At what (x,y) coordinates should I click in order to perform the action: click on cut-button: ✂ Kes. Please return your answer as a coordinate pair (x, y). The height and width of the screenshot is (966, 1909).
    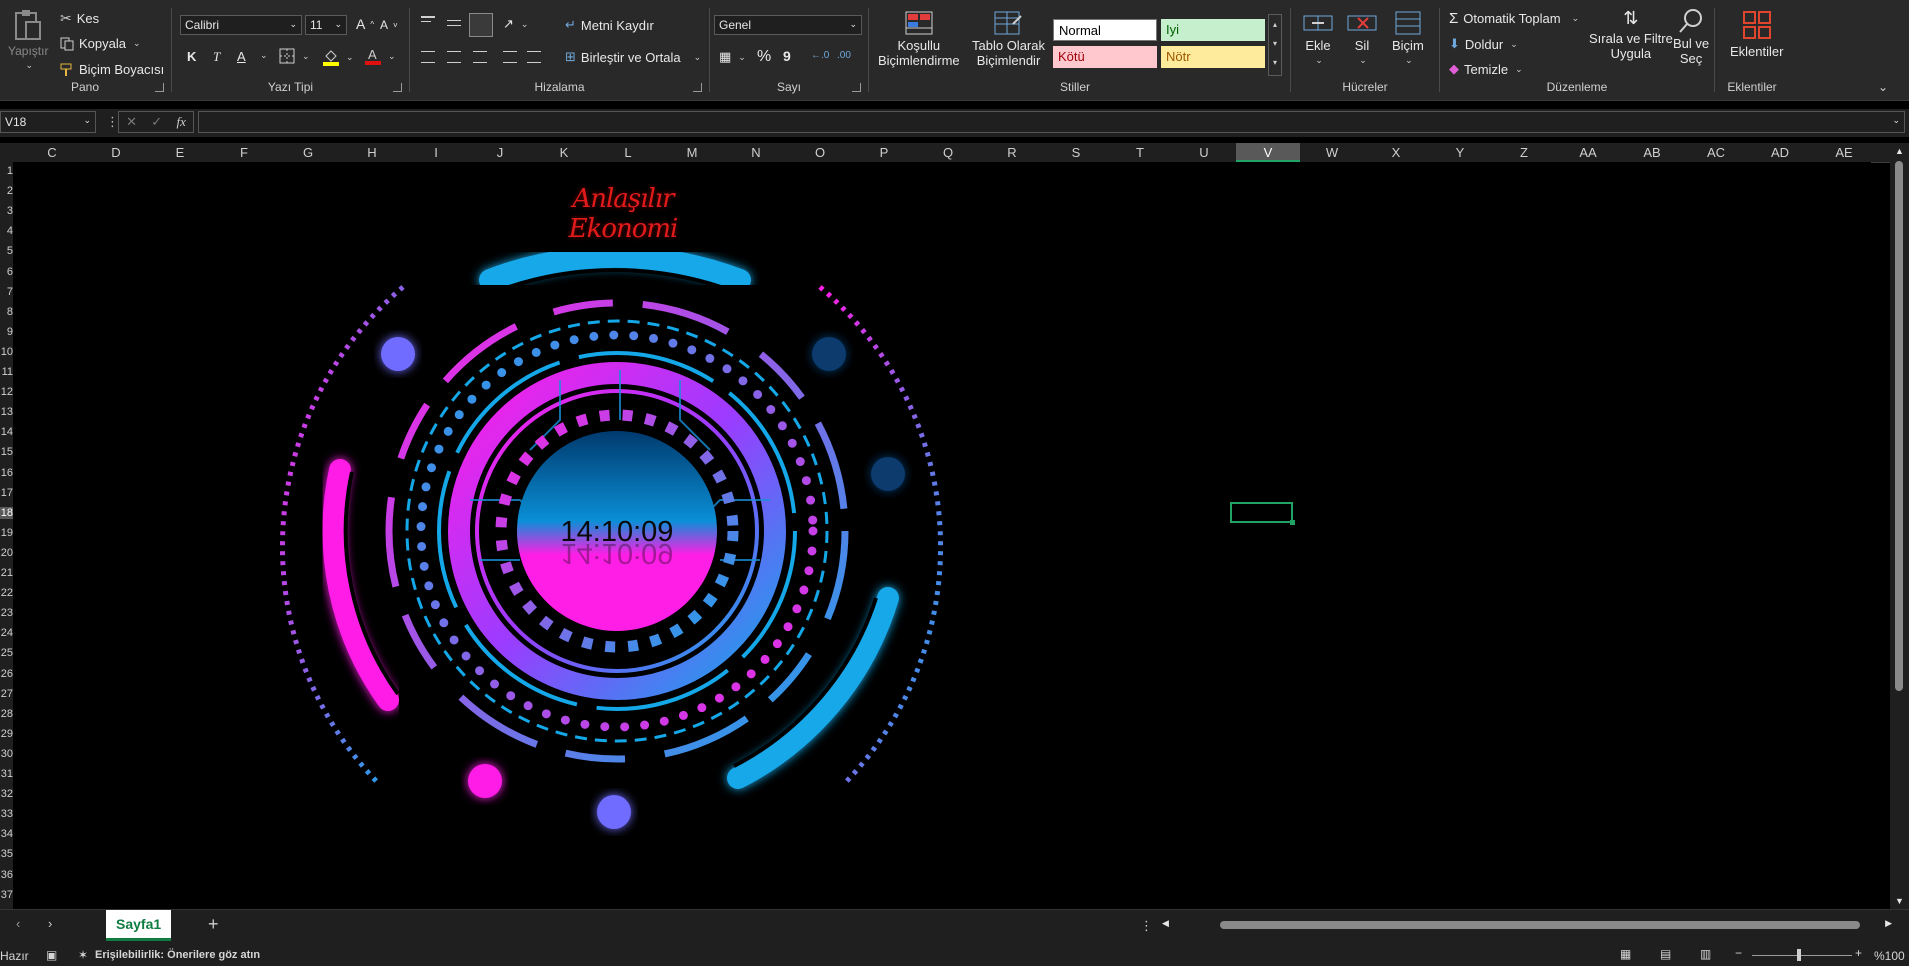
    Looking at the image, I should click on (79, 18).